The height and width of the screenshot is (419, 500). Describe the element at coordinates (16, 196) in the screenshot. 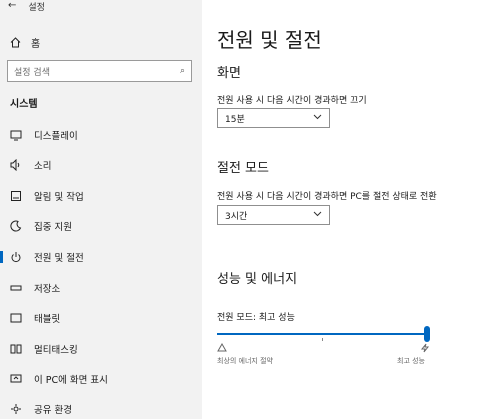

I see `notification-icon` at that location.